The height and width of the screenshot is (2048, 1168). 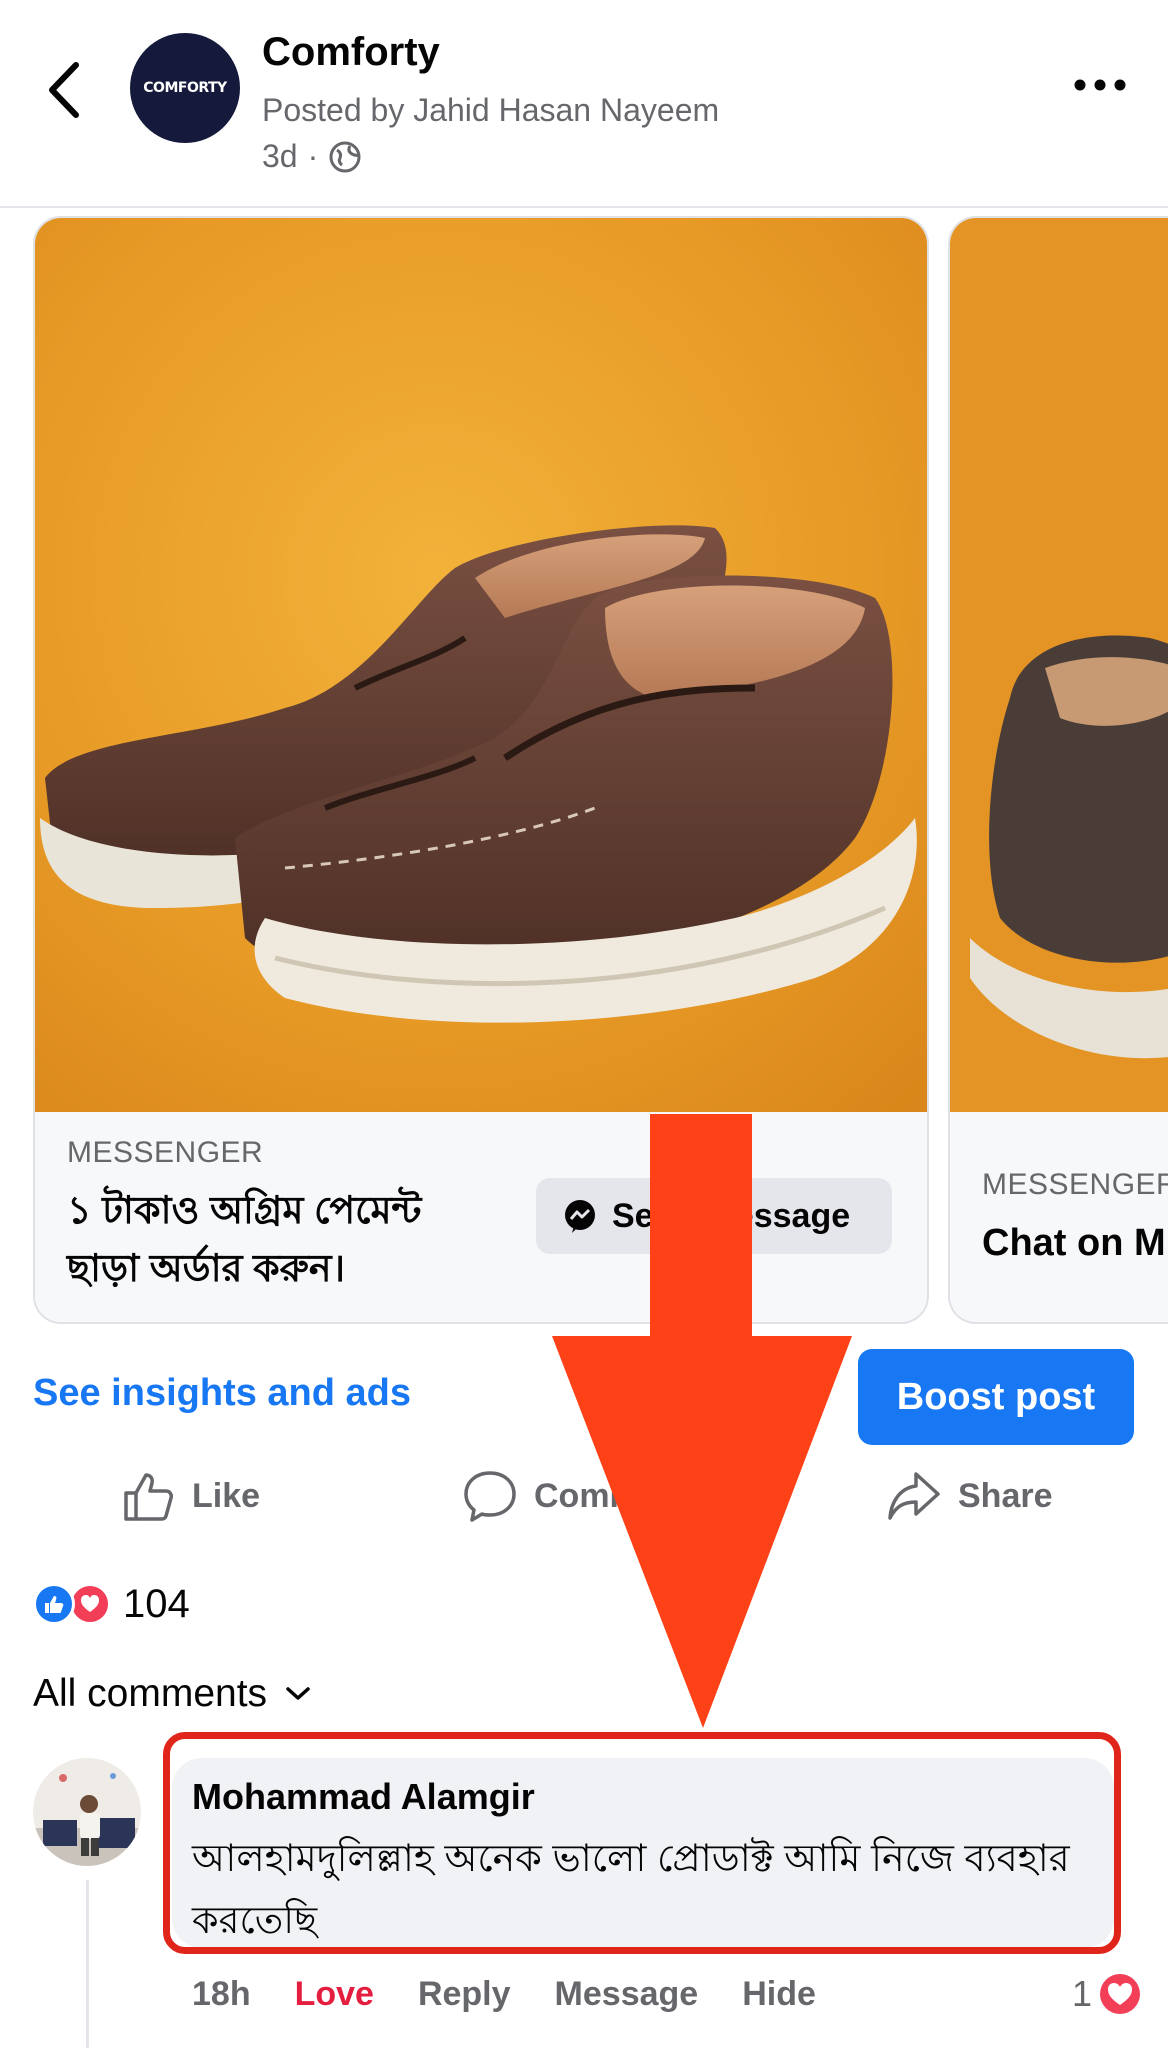 What do you see at coordinates (156, 1603) in the screenshot?
I see `reaction-count: 104` at bounding box center [156, 1603].